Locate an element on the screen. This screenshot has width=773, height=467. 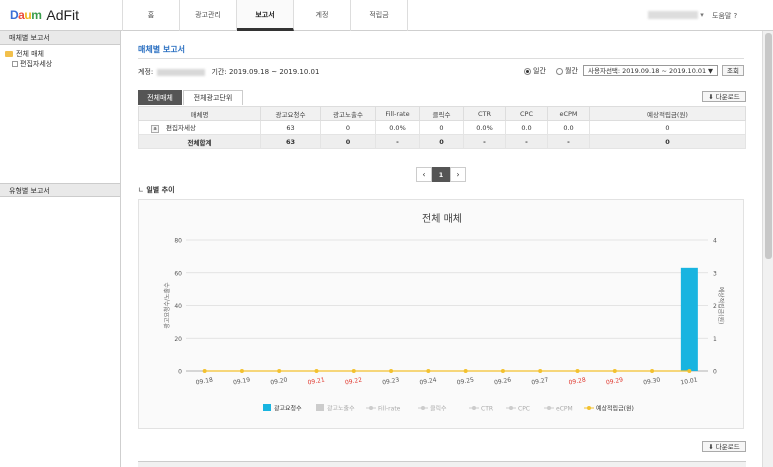
col-ctr: CTR is located at coordinates (484, 113).